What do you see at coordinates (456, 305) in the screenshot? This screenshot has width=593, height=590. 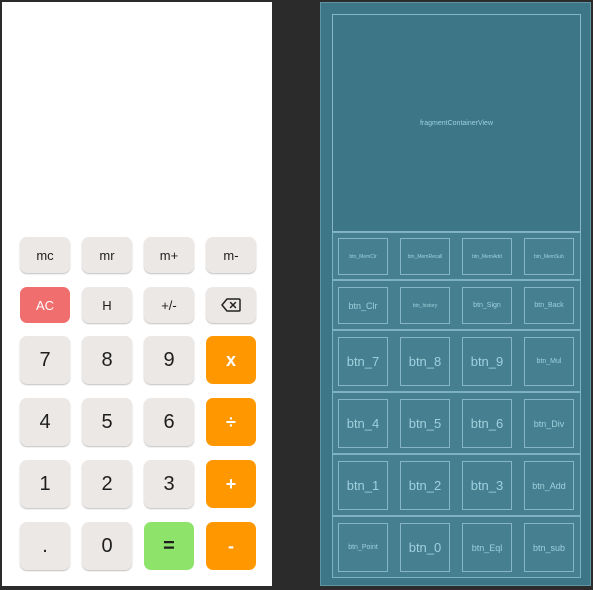 I see `blueprint-row-functions: btn_Clr btn_history btn_Sign btn_Back` at bounding box center [456, 305].